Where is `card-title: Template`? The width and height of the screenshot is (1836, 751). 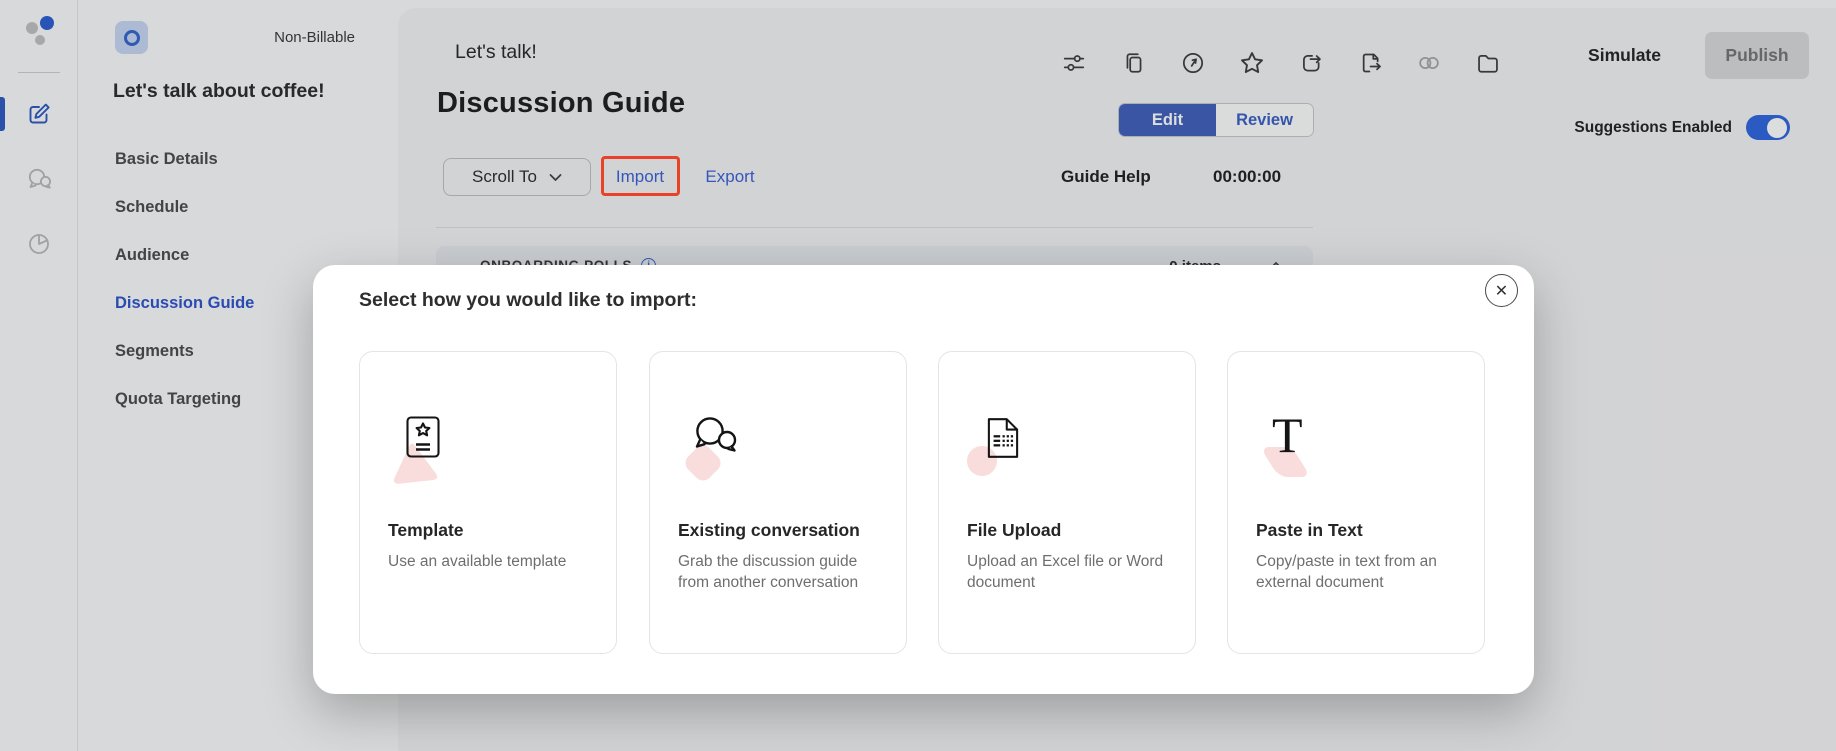
card-title: Template is located at coordinates (426, 530).